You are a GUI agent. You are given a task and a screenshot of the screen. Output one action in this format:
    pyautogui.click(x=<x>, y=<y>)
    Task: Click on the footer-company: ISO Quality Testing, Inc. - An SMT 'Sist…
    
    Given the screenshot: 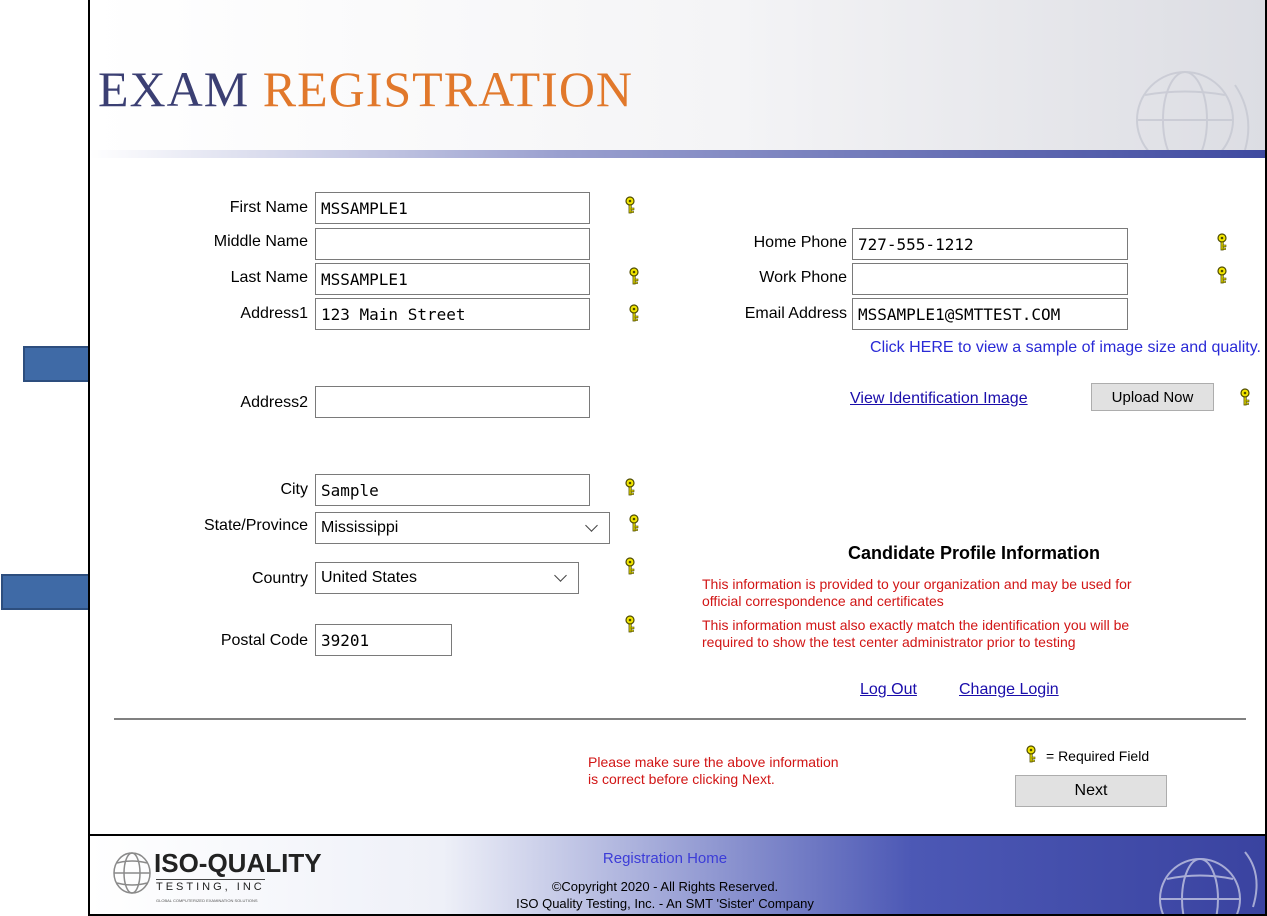 What is the action you would take?
    pyautogui.click(x=665, y=903)
    